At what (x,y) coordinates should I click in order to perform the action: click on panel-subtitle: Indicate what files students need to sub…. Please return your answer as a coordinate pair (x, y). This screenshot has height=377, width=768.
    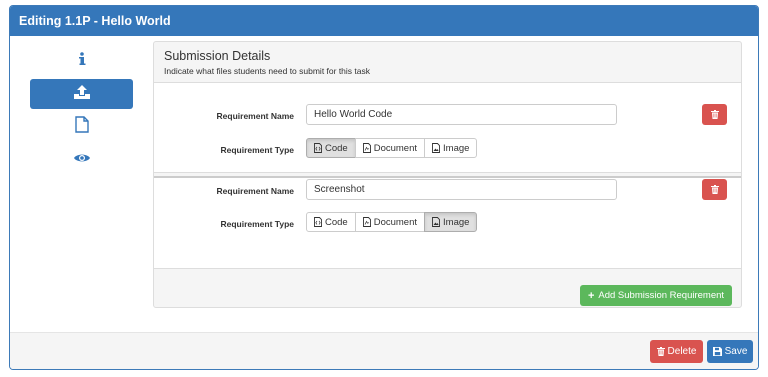
    Looking at the image, I should click on (267, 71).